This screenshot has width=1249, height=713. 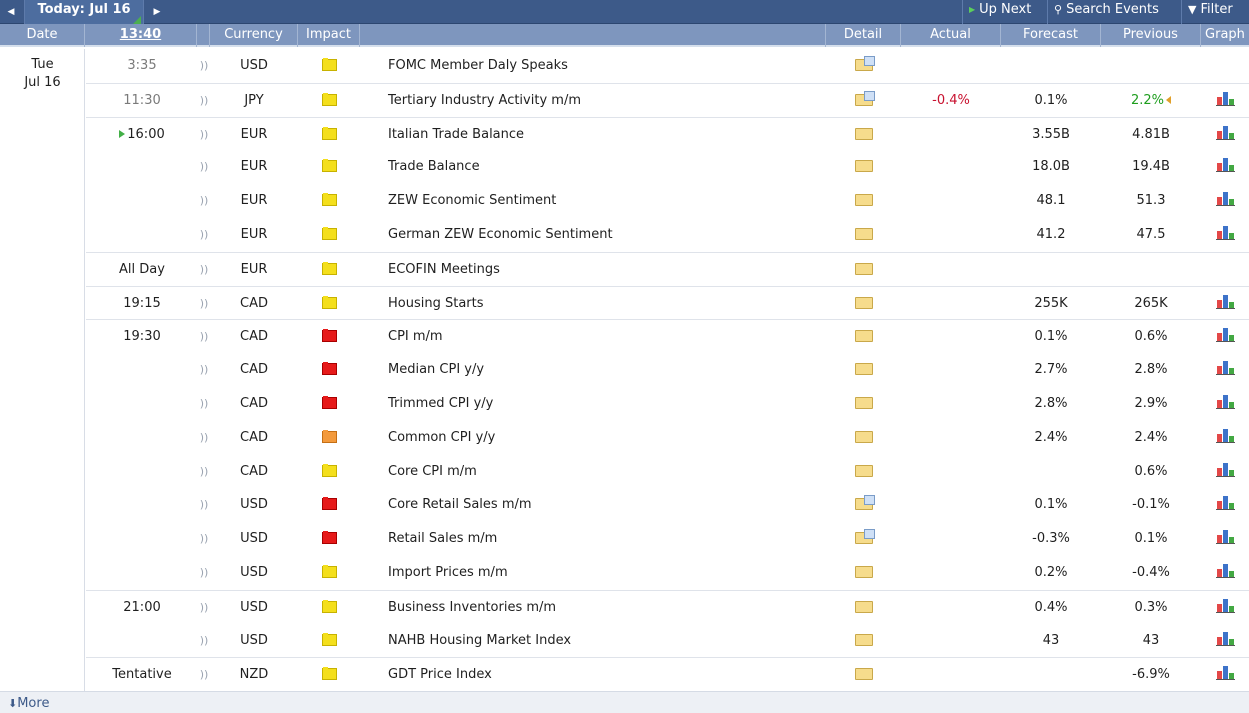 I want to click on event-row: All Day)) EUR ECOFIN Meetings, so click(x=667, y=269).